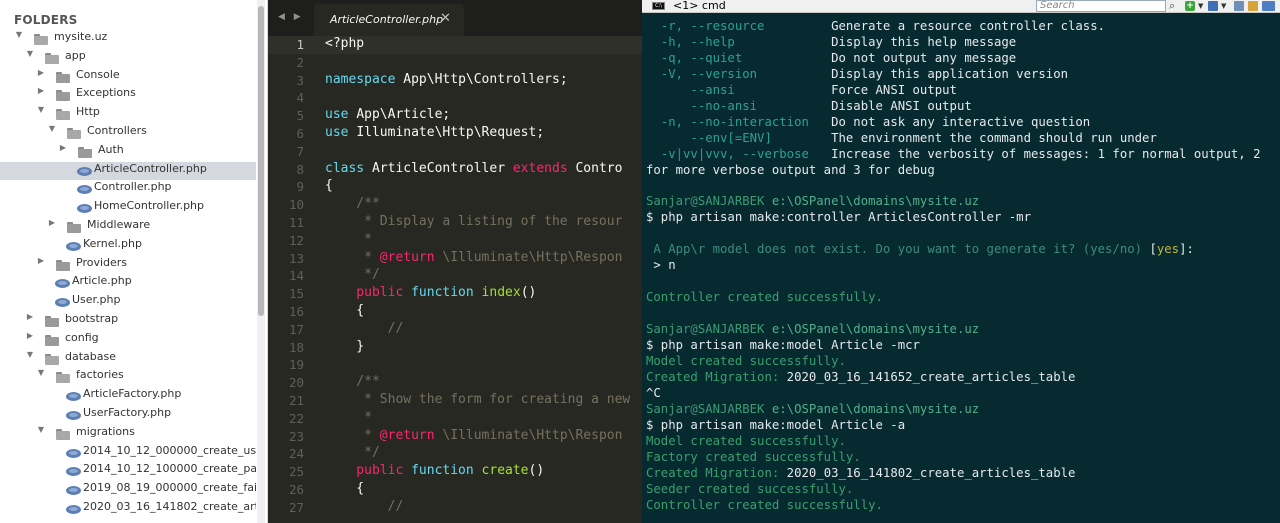  I want to click on sidebar-scrollbar-thumb, so click(261, 161).